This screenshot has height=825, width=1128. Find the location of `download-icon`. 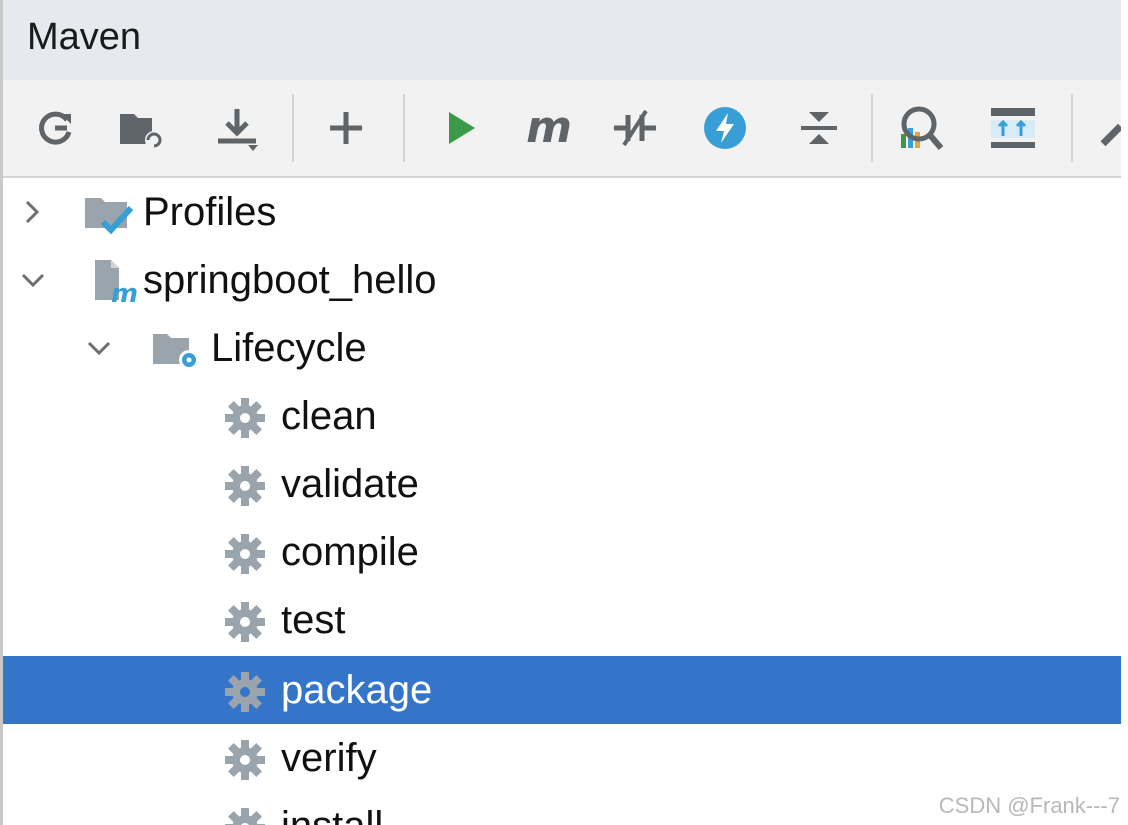

download-icon is located at coordinates (238, 130).